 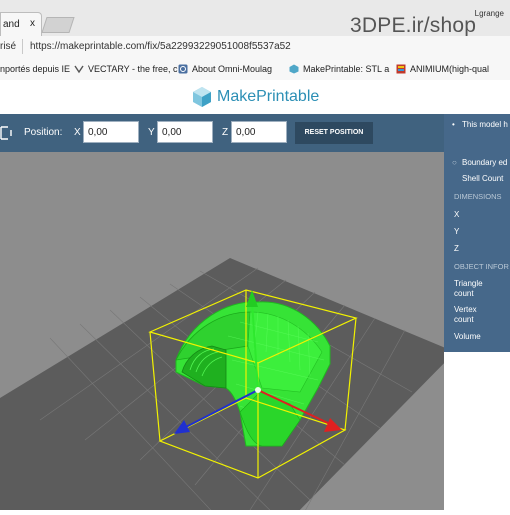 What do you see at coordinates (58, 25) in the screenshot?
I see `new-tab-button` at bounding box center [58, 25].